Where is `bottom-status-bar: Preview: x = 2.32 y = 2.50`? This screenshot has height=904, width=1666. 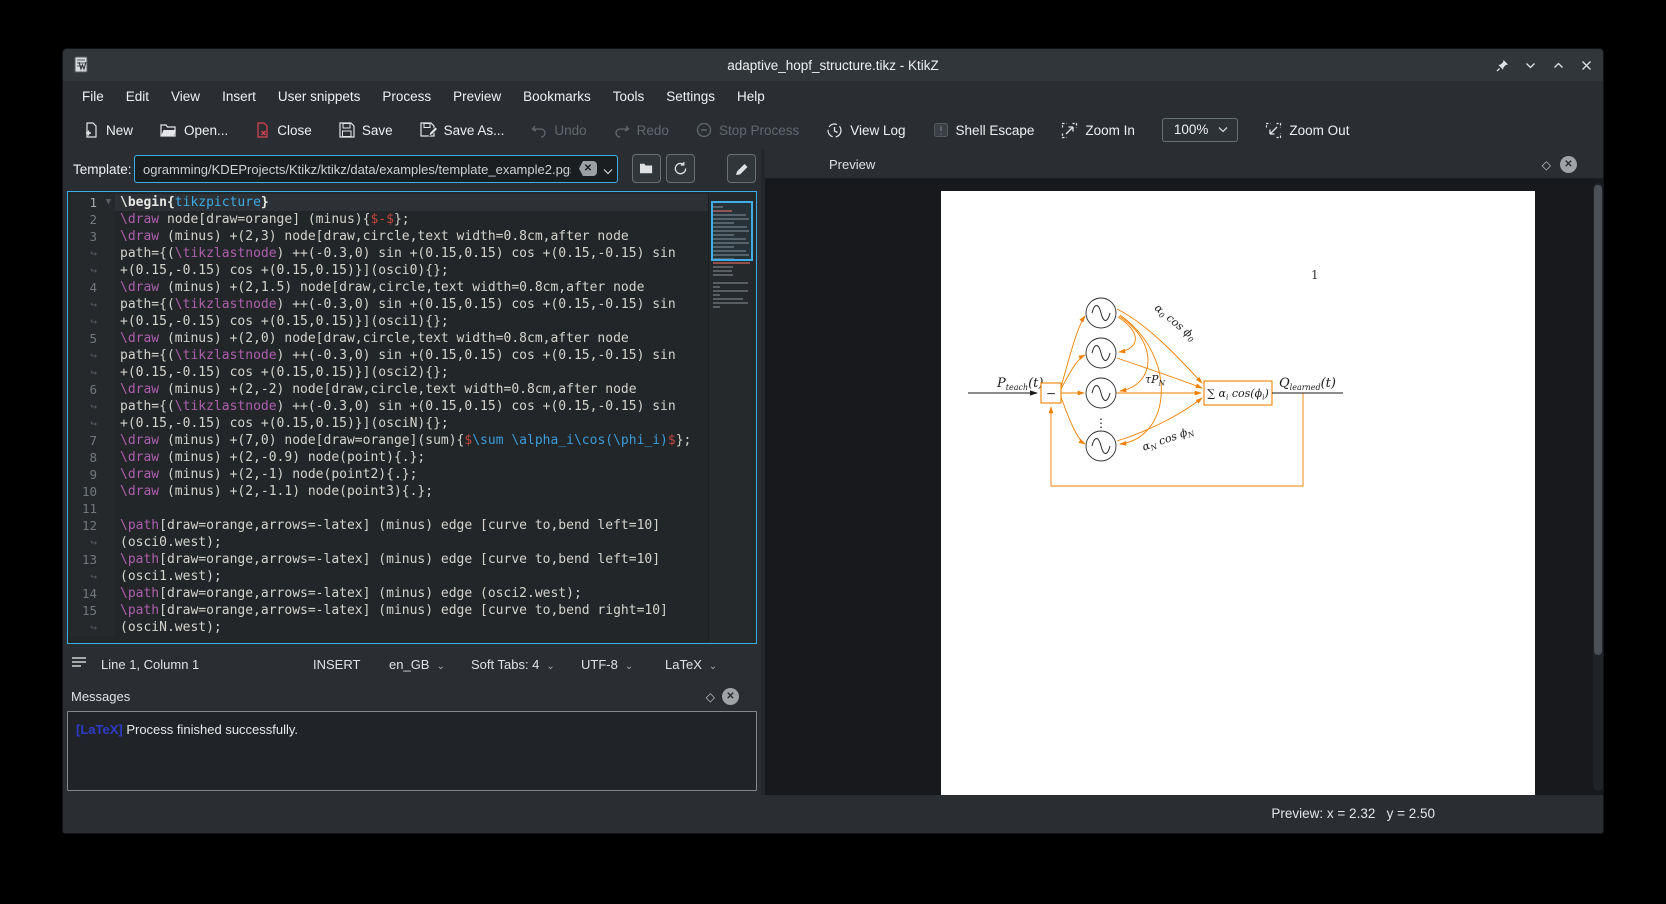
bottom-status-bar: Preview: x = 2.32 y = 2.50 is located at coordinates (833, 814).